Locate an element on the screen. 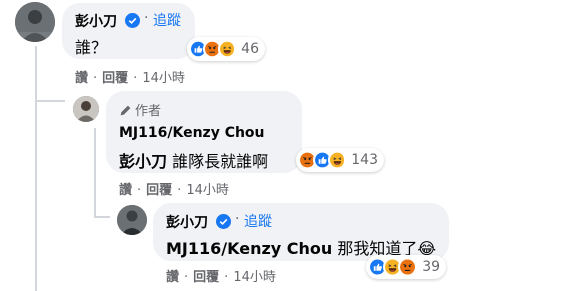 Image resolution: width=582 pixels, height=291 pixels. reaction-summary: 143 is located at coordinates (340, 160).